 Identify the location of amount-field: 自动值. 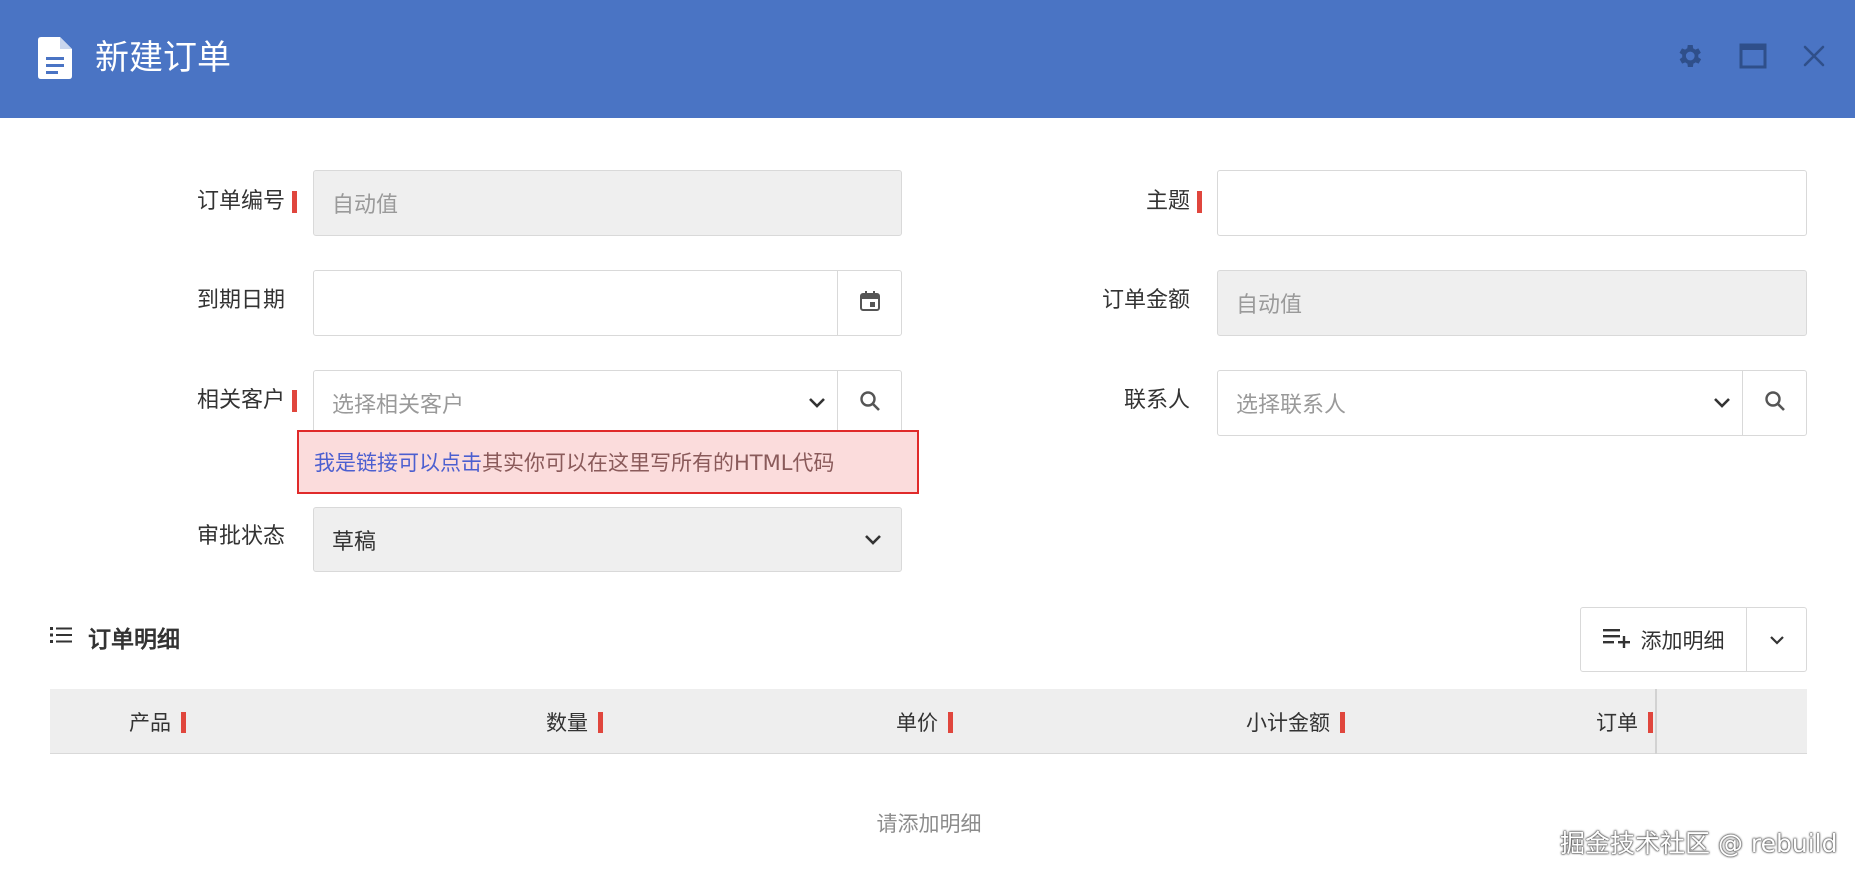
(1512, 303).